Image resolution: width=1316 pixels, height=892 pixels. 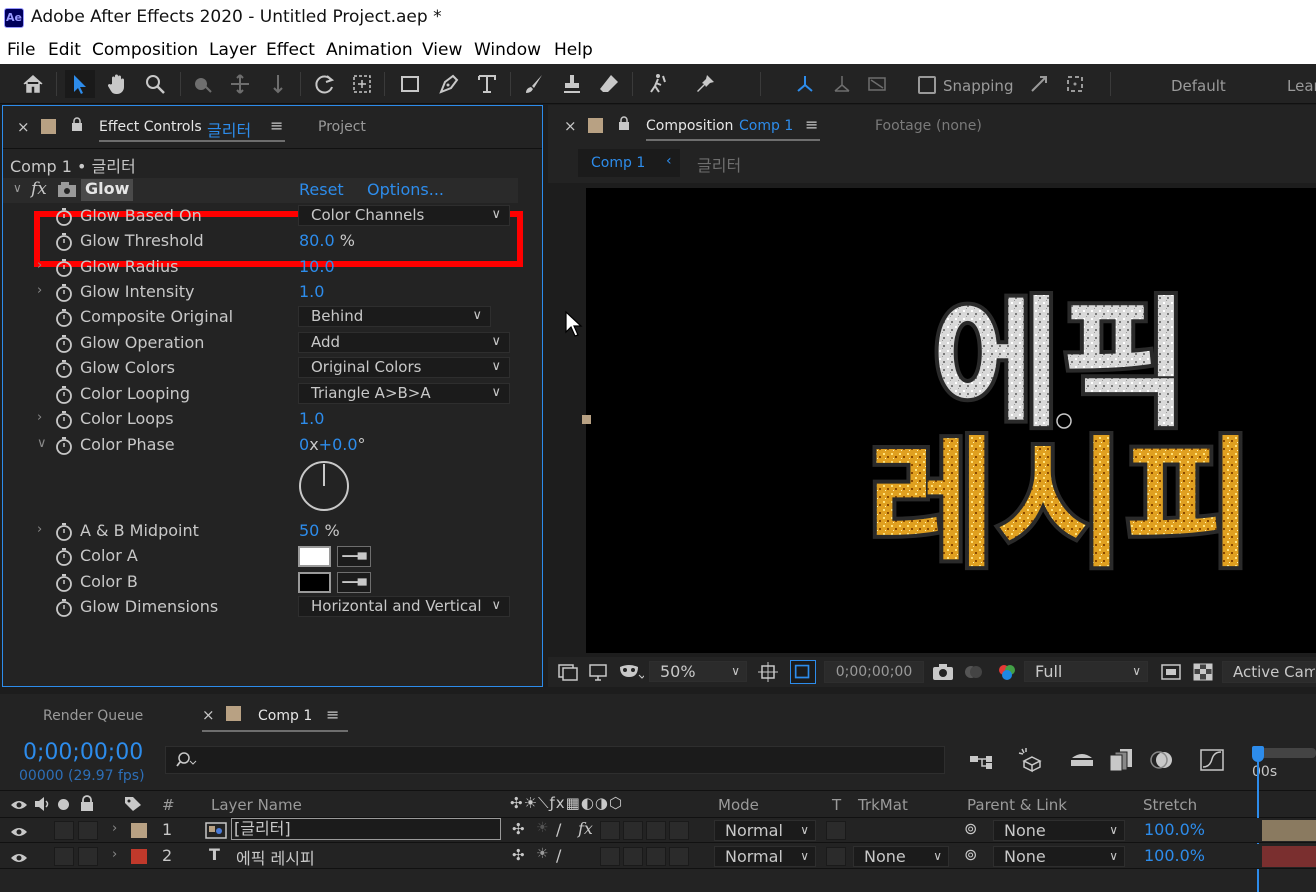 What do you see at coordinates (342, 127) in the screenshot?
I see `project-tab: Project` at bounding box center [342, 127].